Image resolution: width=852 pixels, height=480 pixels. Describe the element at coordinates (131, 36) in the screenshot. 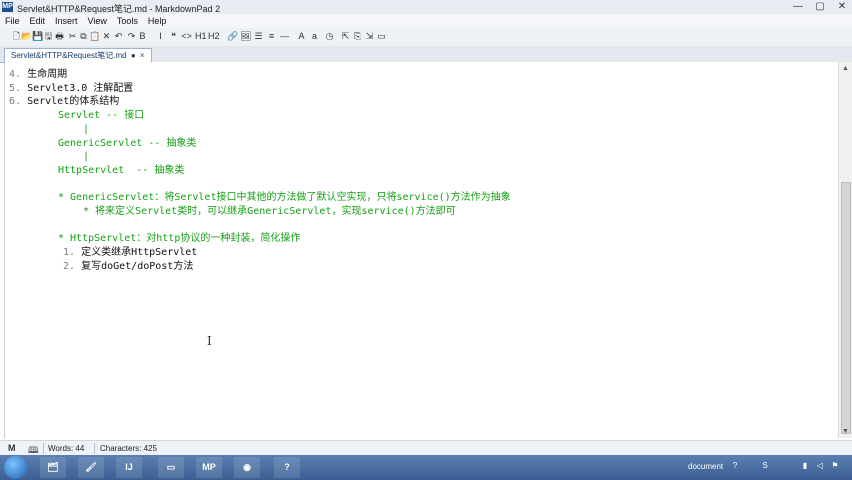

I see `redo-icon: ↷` at that location.